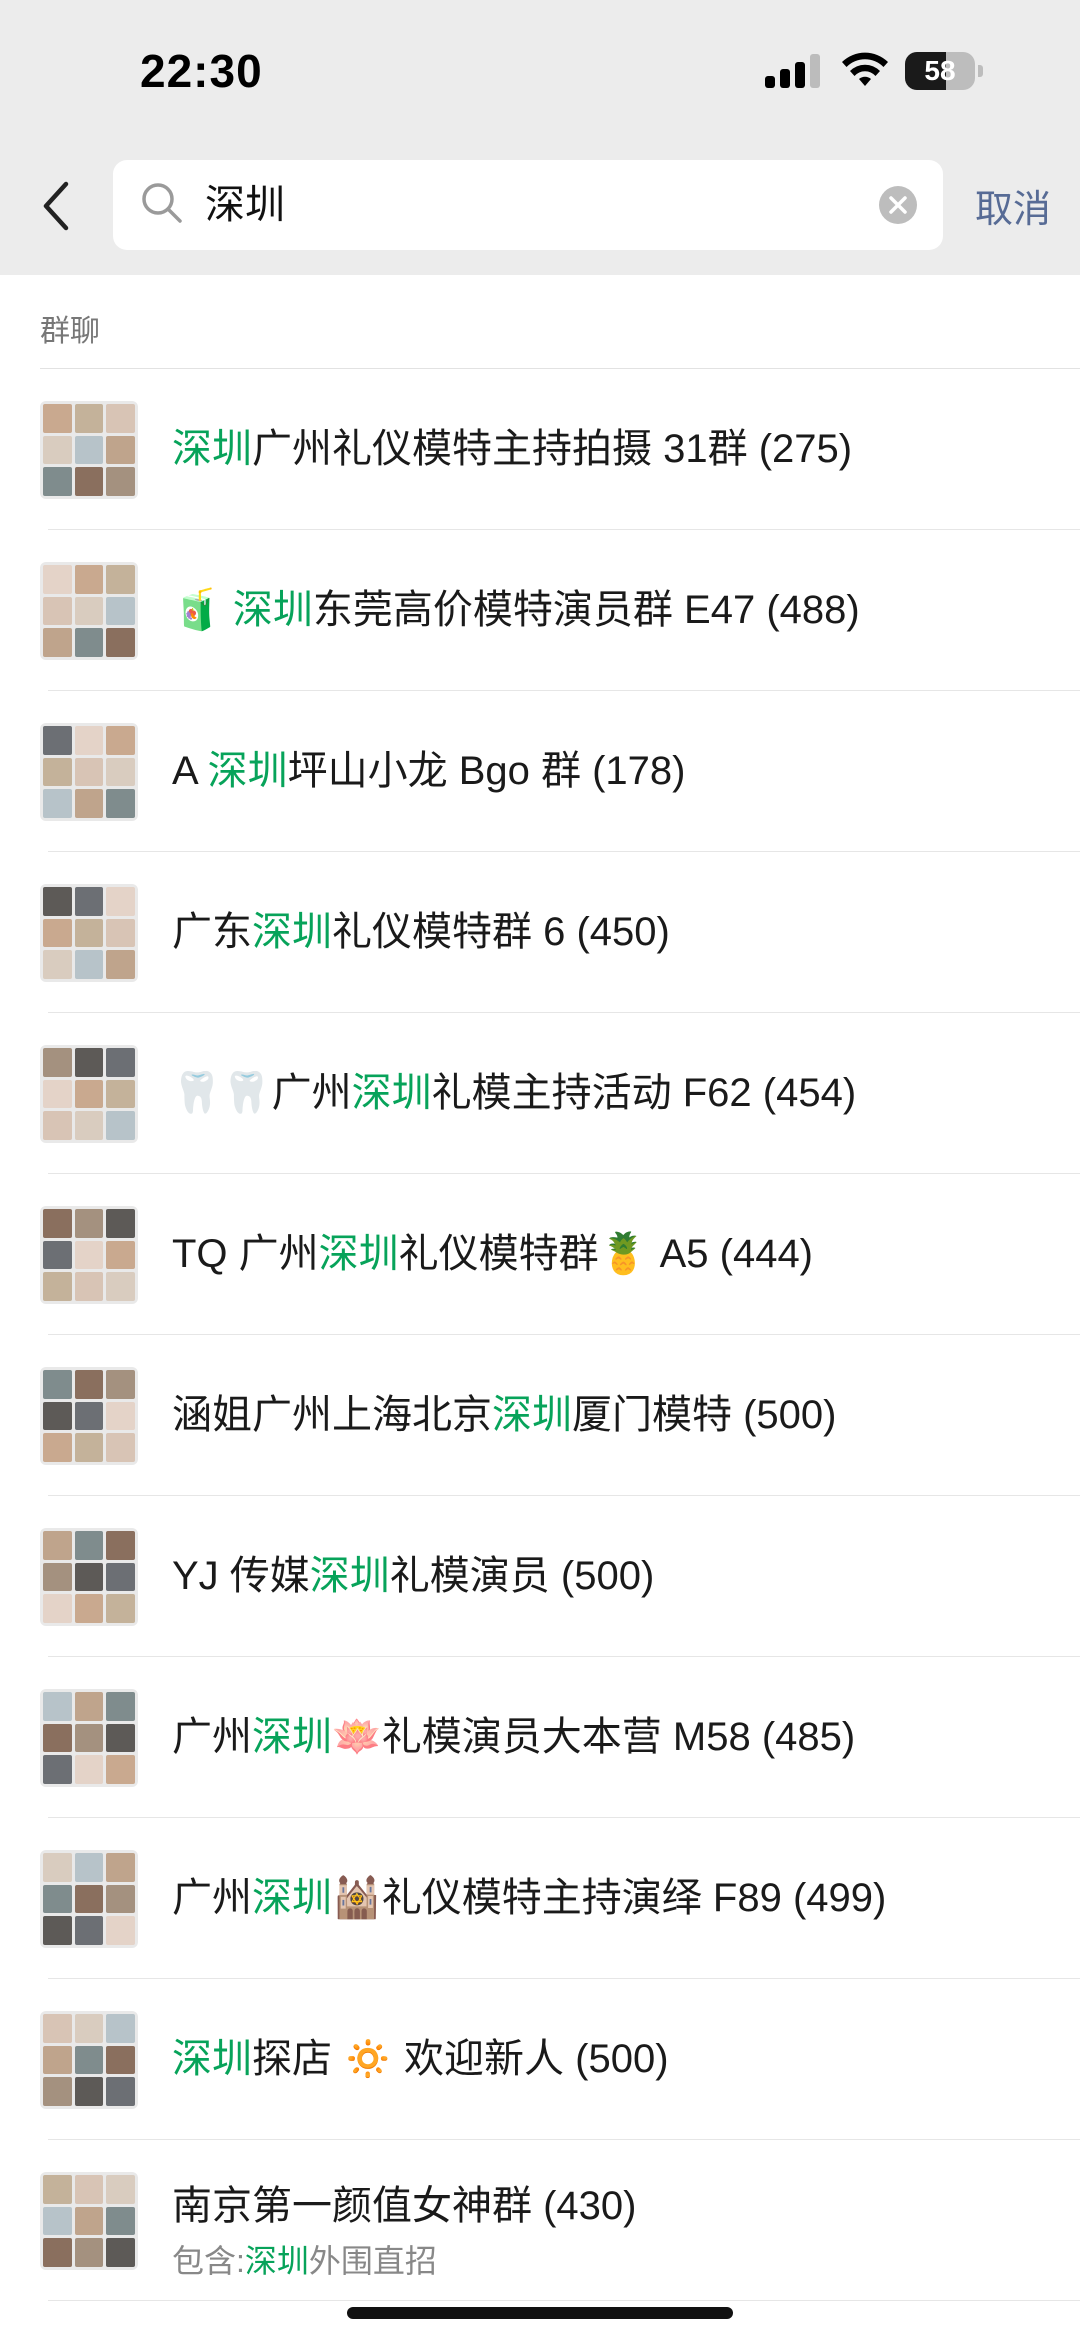 The width and height of the screenshot is (1080, 2341). I want to click on group-name: 广州深圳🪷礼模演员大本营 M58 (485), so click(513, 1737).